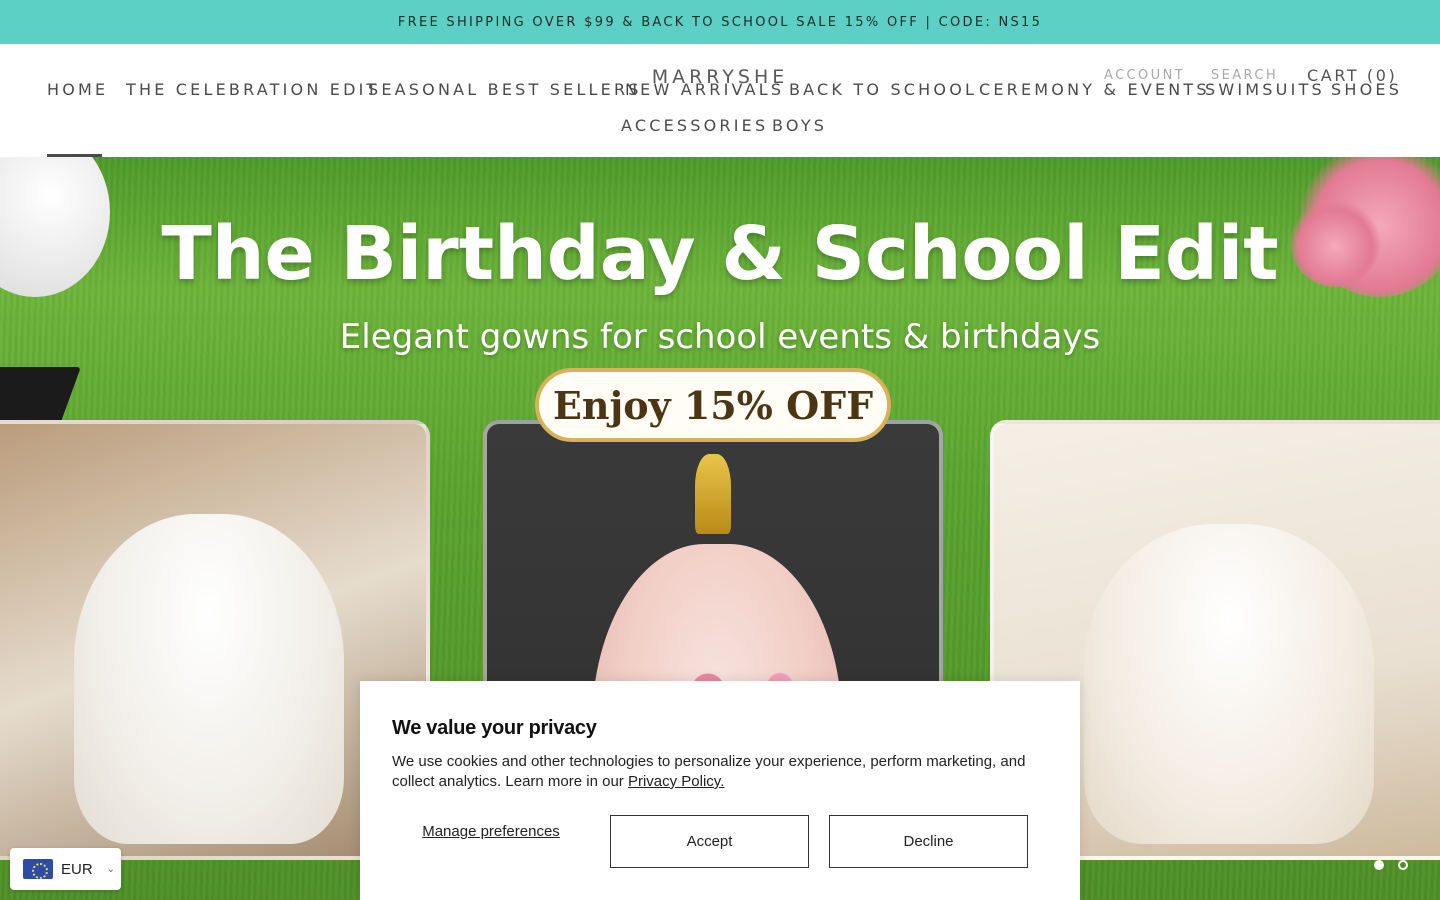 The width and height of the screenshot is (1440, 900). What do you see at coordinates (799, 125) in the screenshot?
I see `nav-item-boys: BOYS` at bounding box center [799, 125].